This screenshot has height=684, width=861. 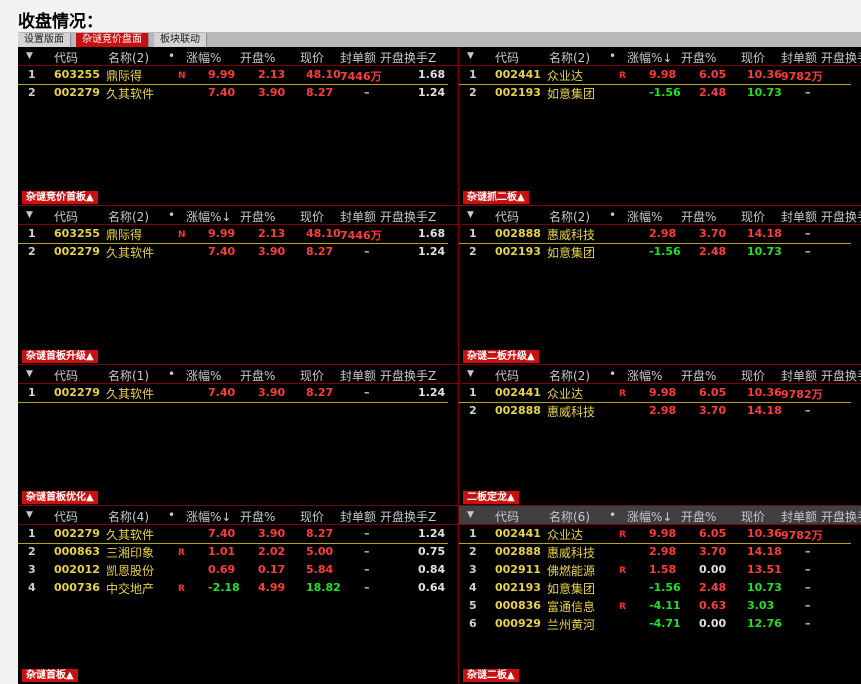 What do you see at coordinates (496, 197) in the screenshot?
I see `panel-title: 杂谜抓二板▲` at bounding box center [496, 197].